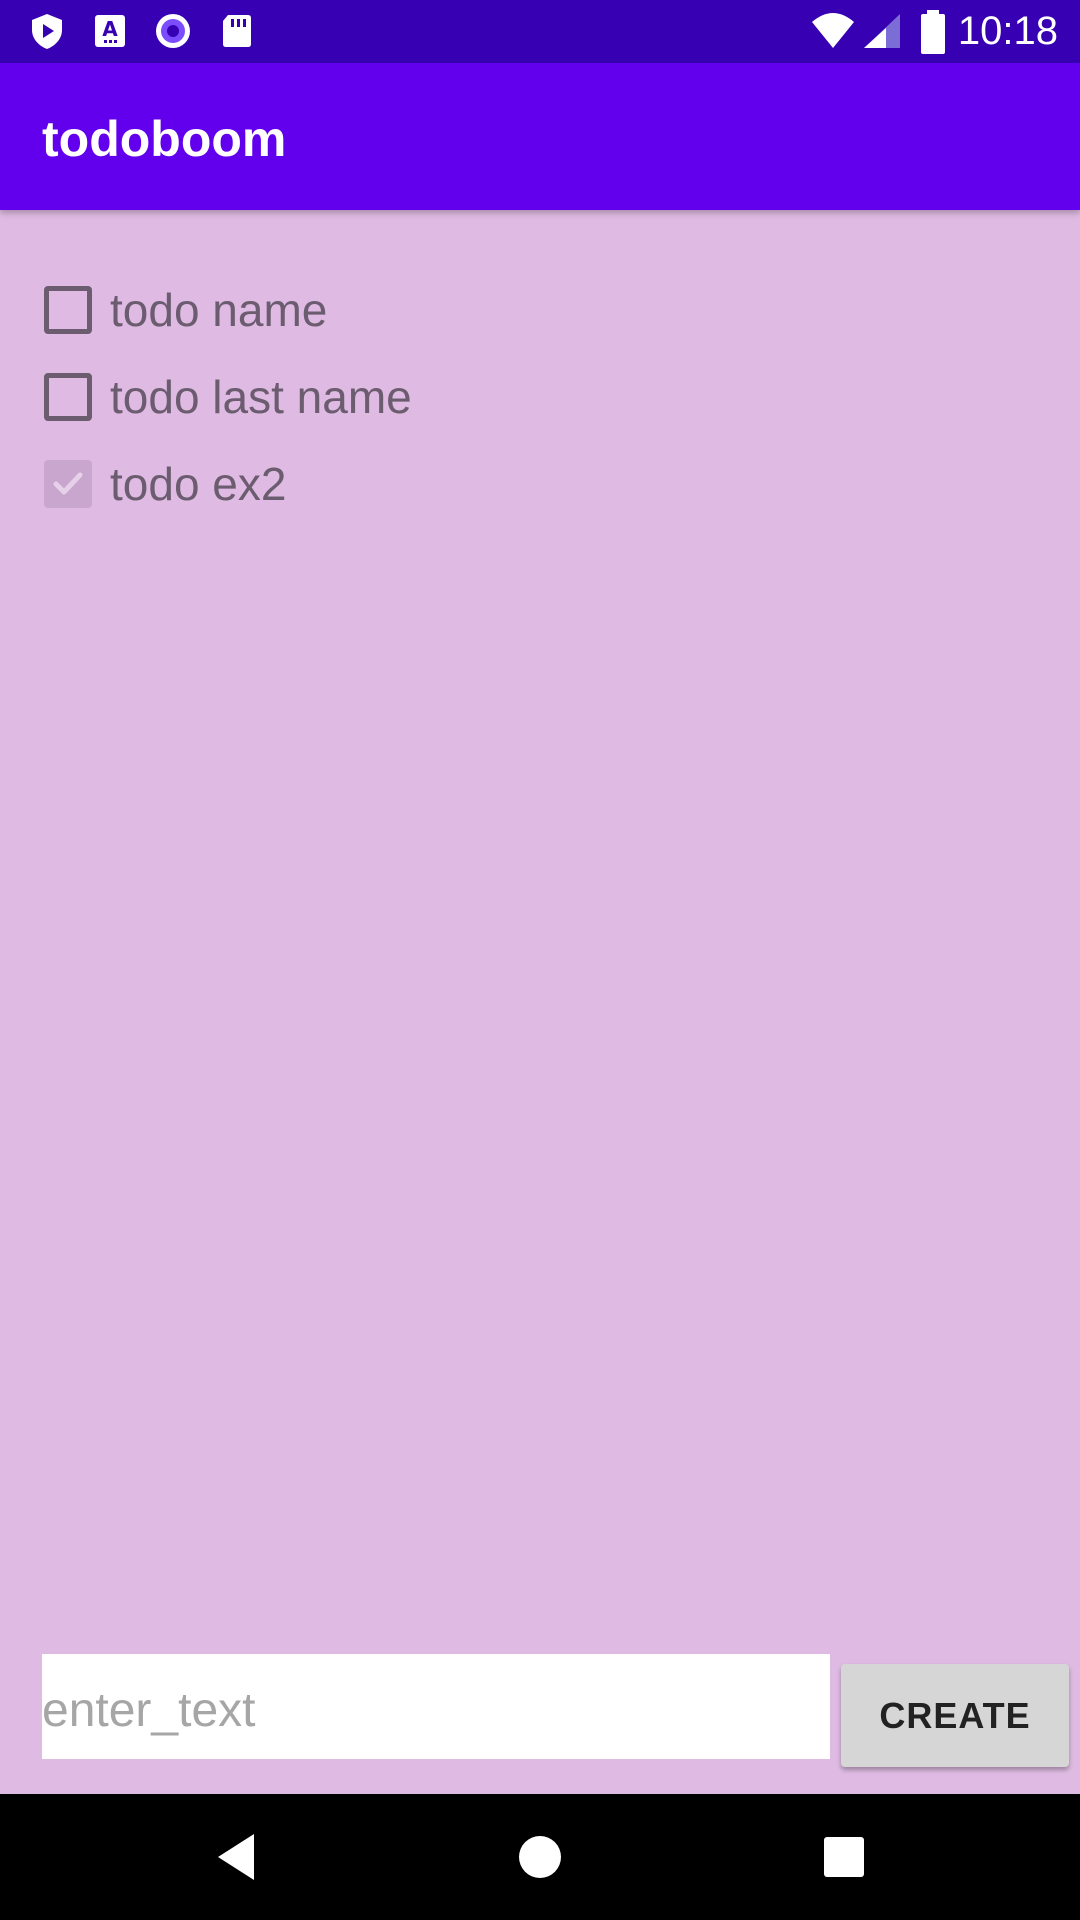 This screenshot has height=1920, width=1080. I want to click on app-bar: todoboom, so click(540, 136).